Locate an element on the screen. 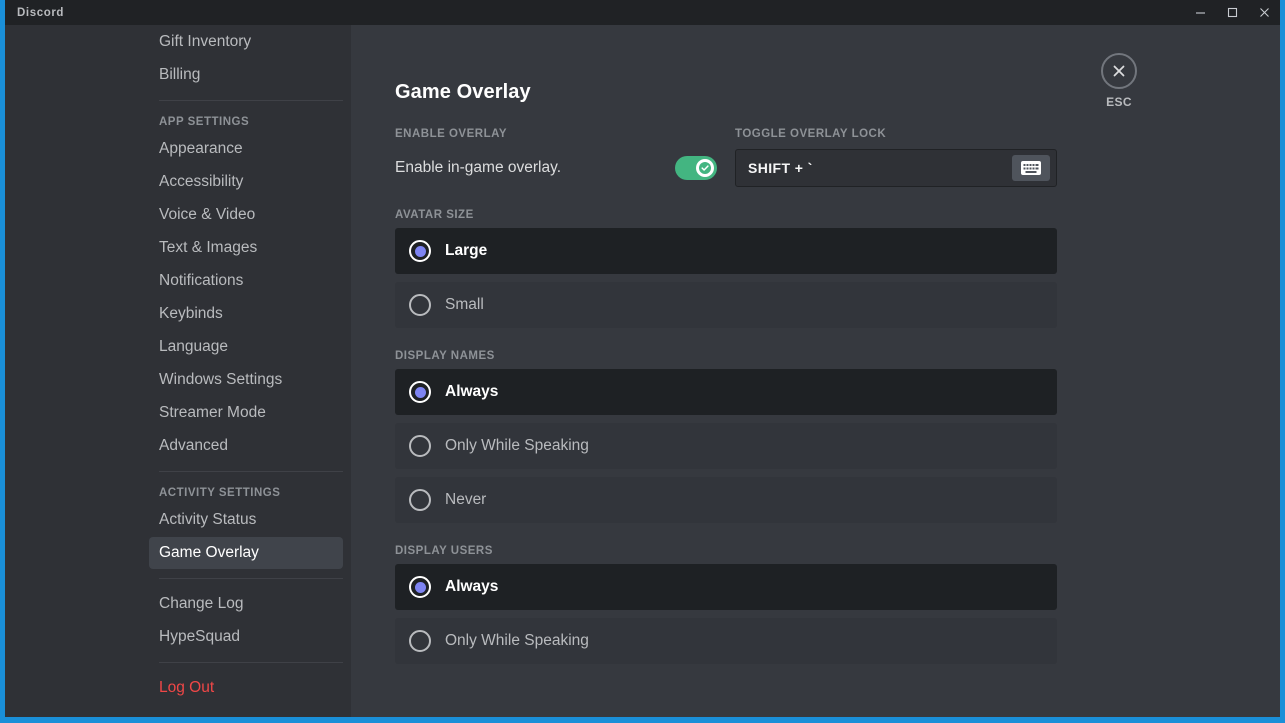 The width and height of the screenshot is (1285, 723). sidebar-item-activity-status: Activity Status is located at coordinates (246, 520).